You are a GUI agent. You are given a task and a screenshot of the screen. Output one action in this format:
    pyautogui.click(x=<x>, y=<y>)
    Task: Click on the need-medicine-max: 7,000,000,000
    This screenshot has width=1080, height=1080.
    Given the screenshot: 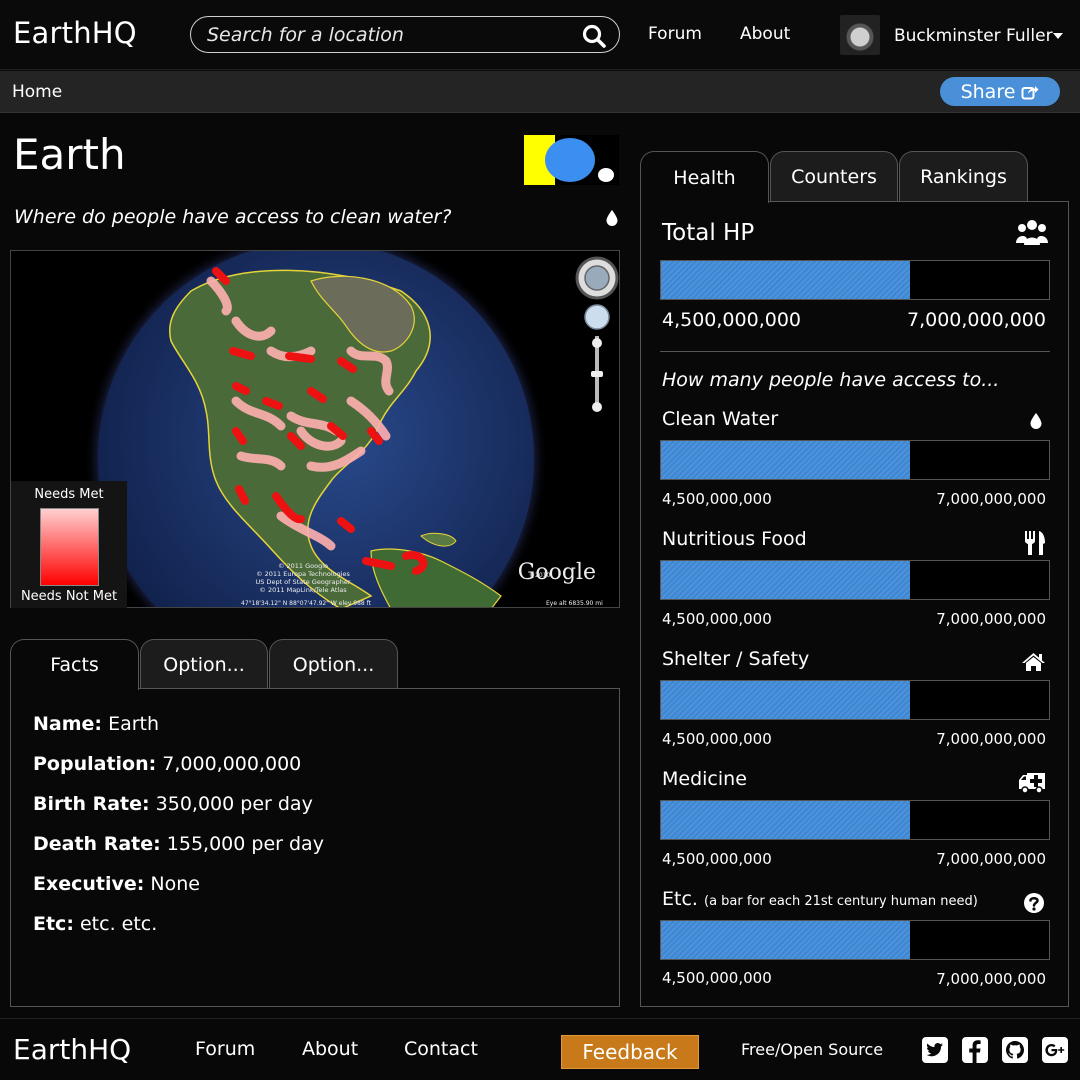 What is the action you would take?
    pyautogui.click(x=991, y=859)
    